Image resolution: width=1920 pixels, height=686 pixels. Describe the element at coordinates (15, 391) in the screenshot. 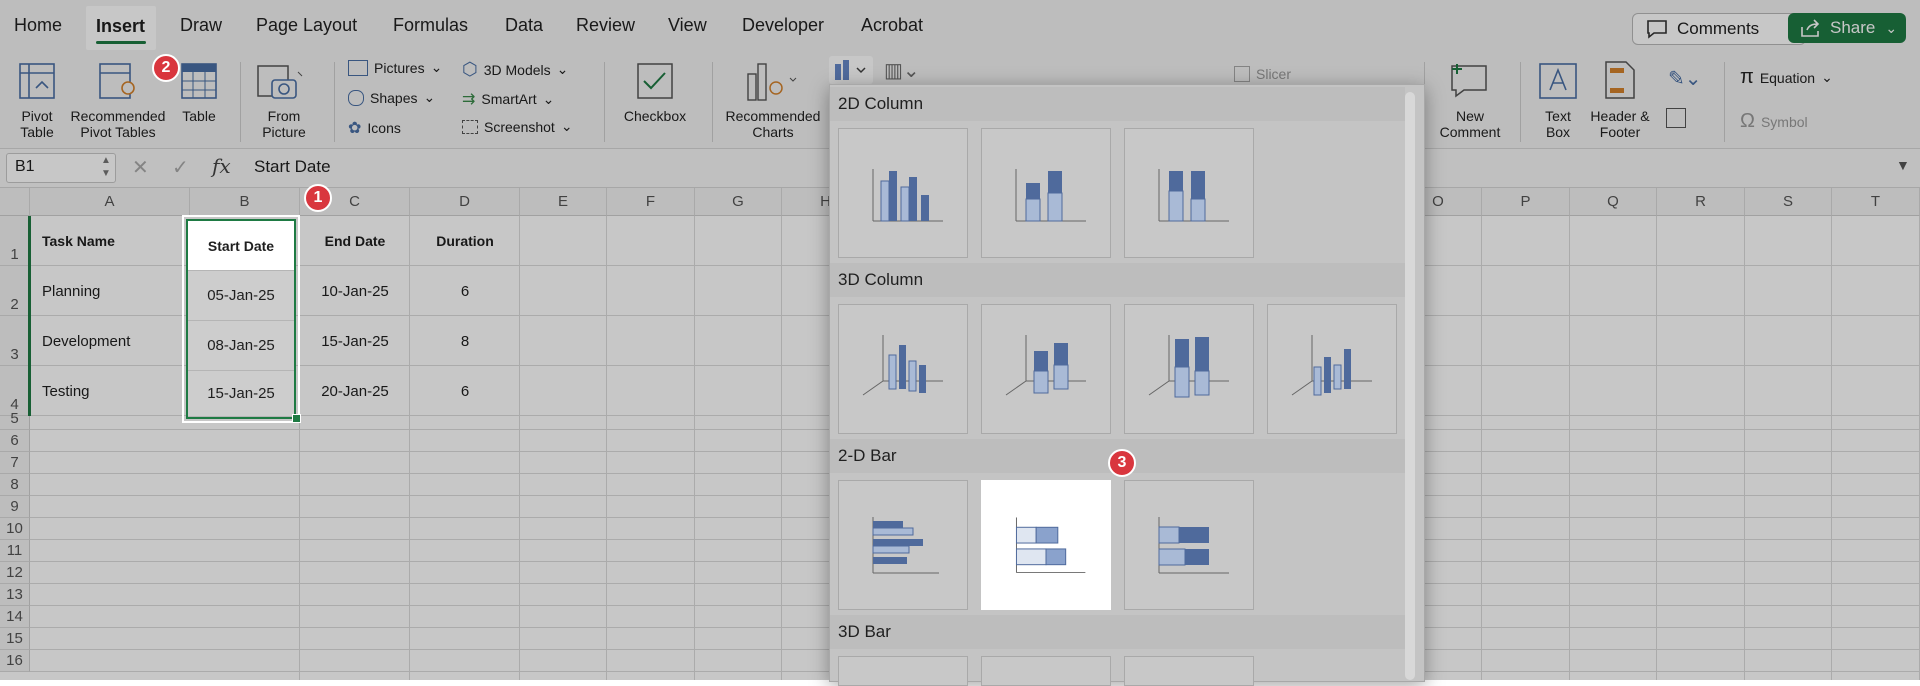

I see `row-header-4: 4` at that location.